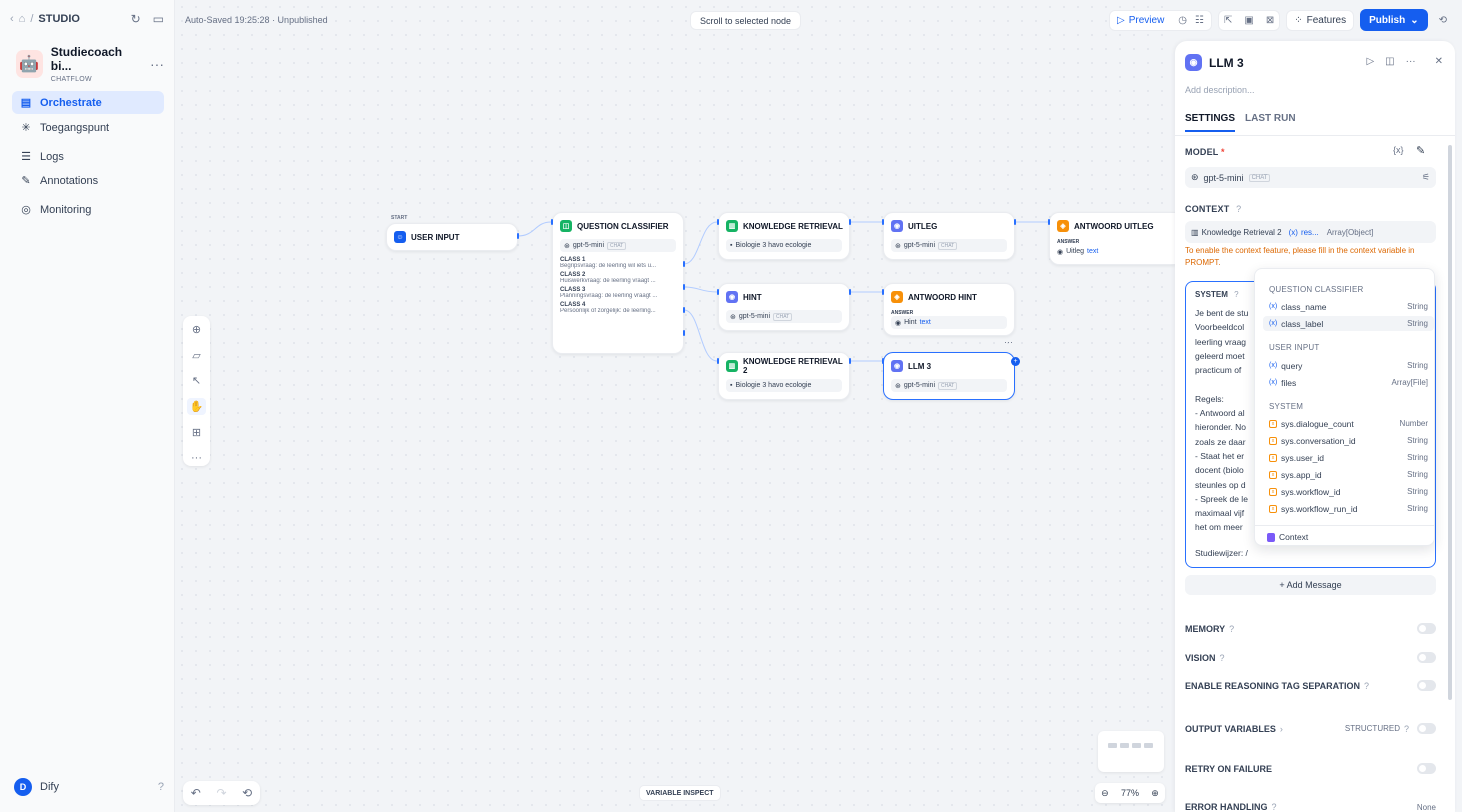 The image size is (1462, 812). What do you see at coordinates (1348, 440) in the screenshot?
I see `var-option: x sys.conversation_id String` at bounding box center [1348, 440].